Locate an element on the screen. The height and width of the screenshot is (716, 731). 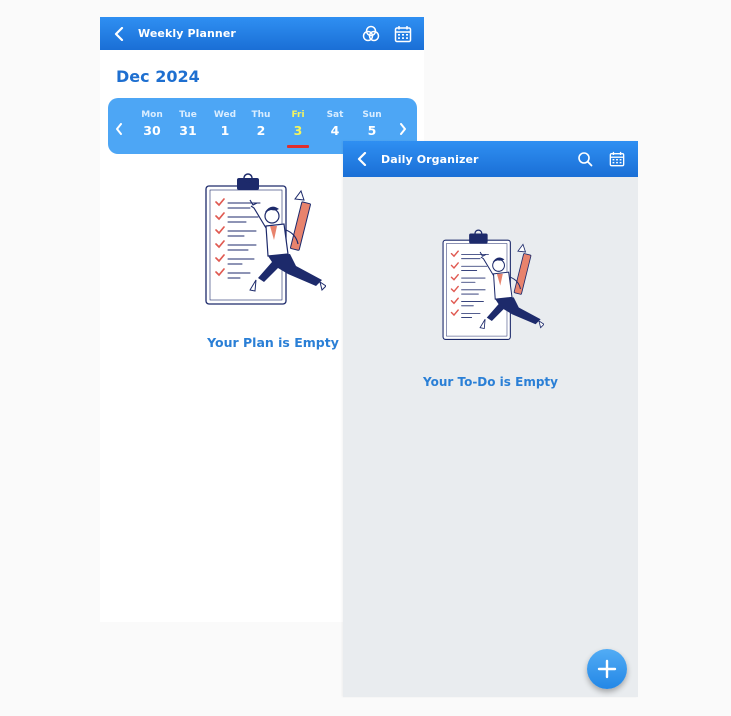
day-thu: Thu 2 is located at coordinates (261, 124).